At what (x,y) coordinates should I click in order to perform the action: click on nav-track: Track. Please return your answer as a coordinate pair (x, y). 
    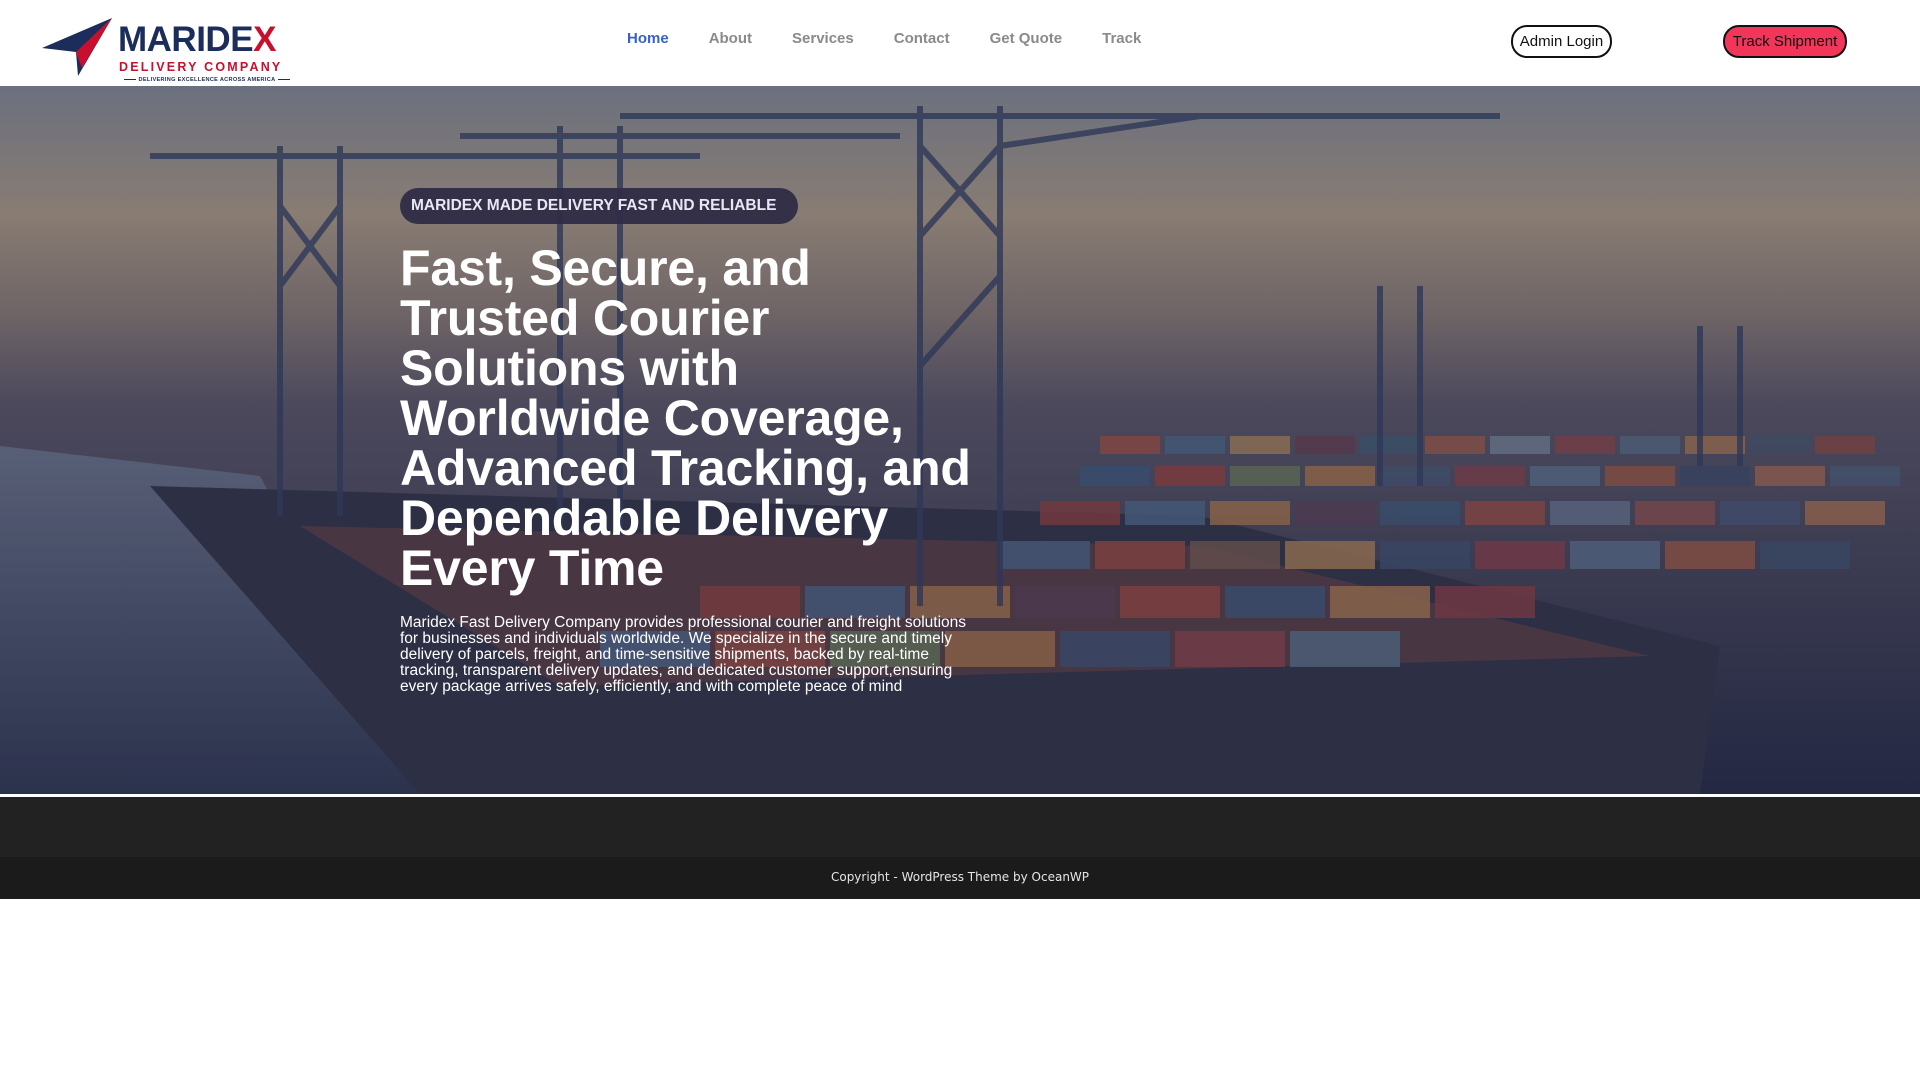
    Looking at the image, I should click on (1121, 39).